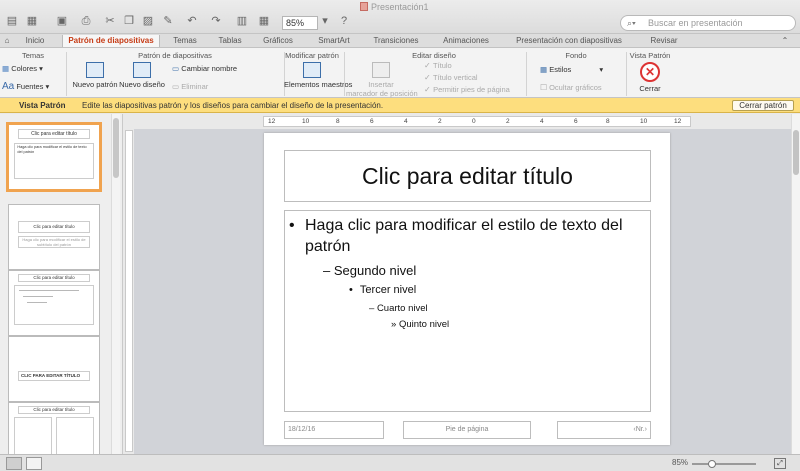 The height and width of the screenshot is (471, 800). I want to click on slides-icon: ▥, so click(242, 21).